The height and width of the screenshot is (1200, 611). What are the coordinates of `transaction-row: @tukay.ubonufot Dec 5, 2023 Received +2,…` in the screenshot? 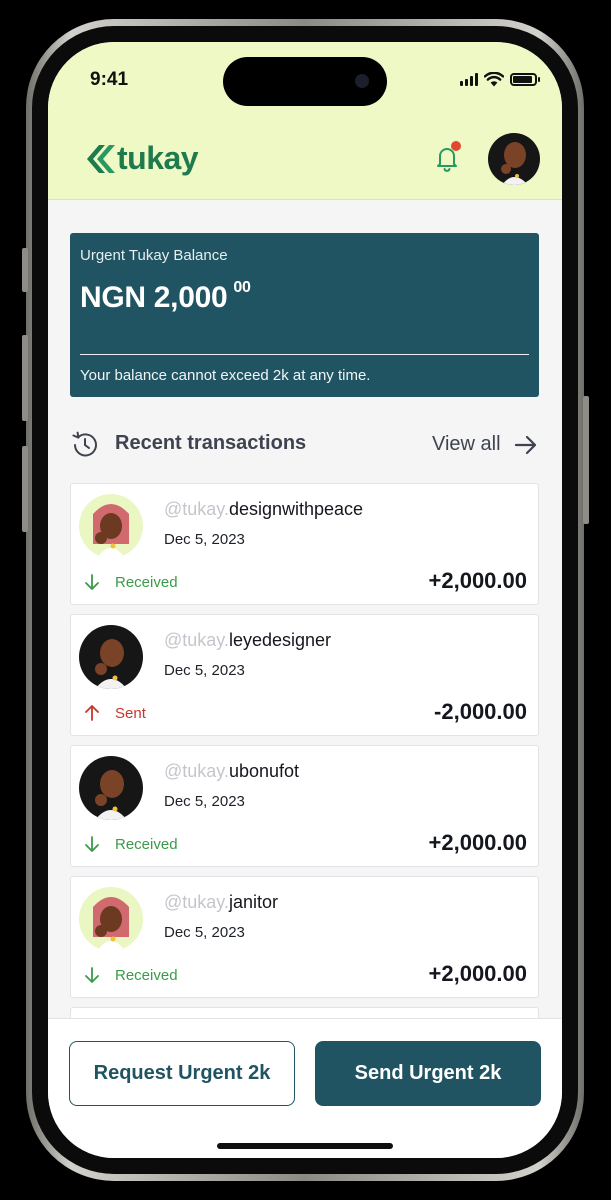 It's located at (304, 806).